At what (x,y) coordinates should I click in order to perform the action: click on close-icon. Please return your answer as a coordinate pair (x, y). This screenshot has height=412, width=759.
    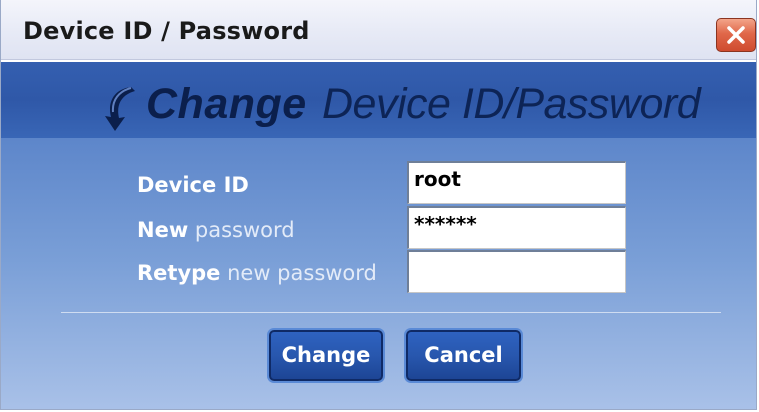
    Looking at the image, I should click on (736, 35).